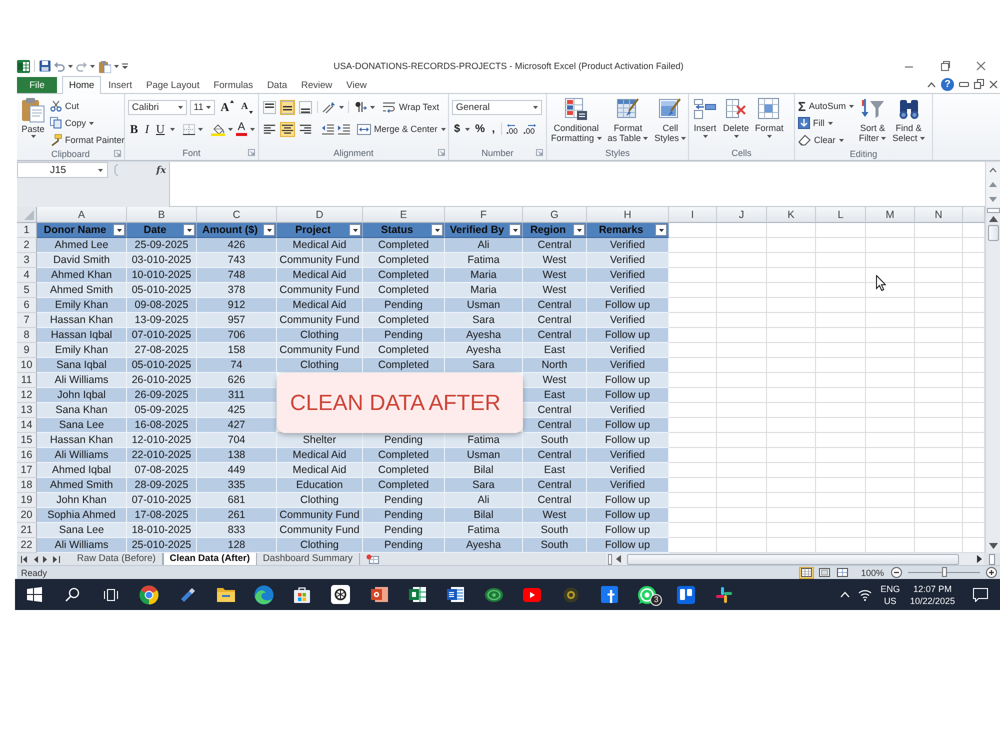  Describe the element at coordinates (931, 84) in the screenshot. I see `collapse-ribbon-icon` at that location.